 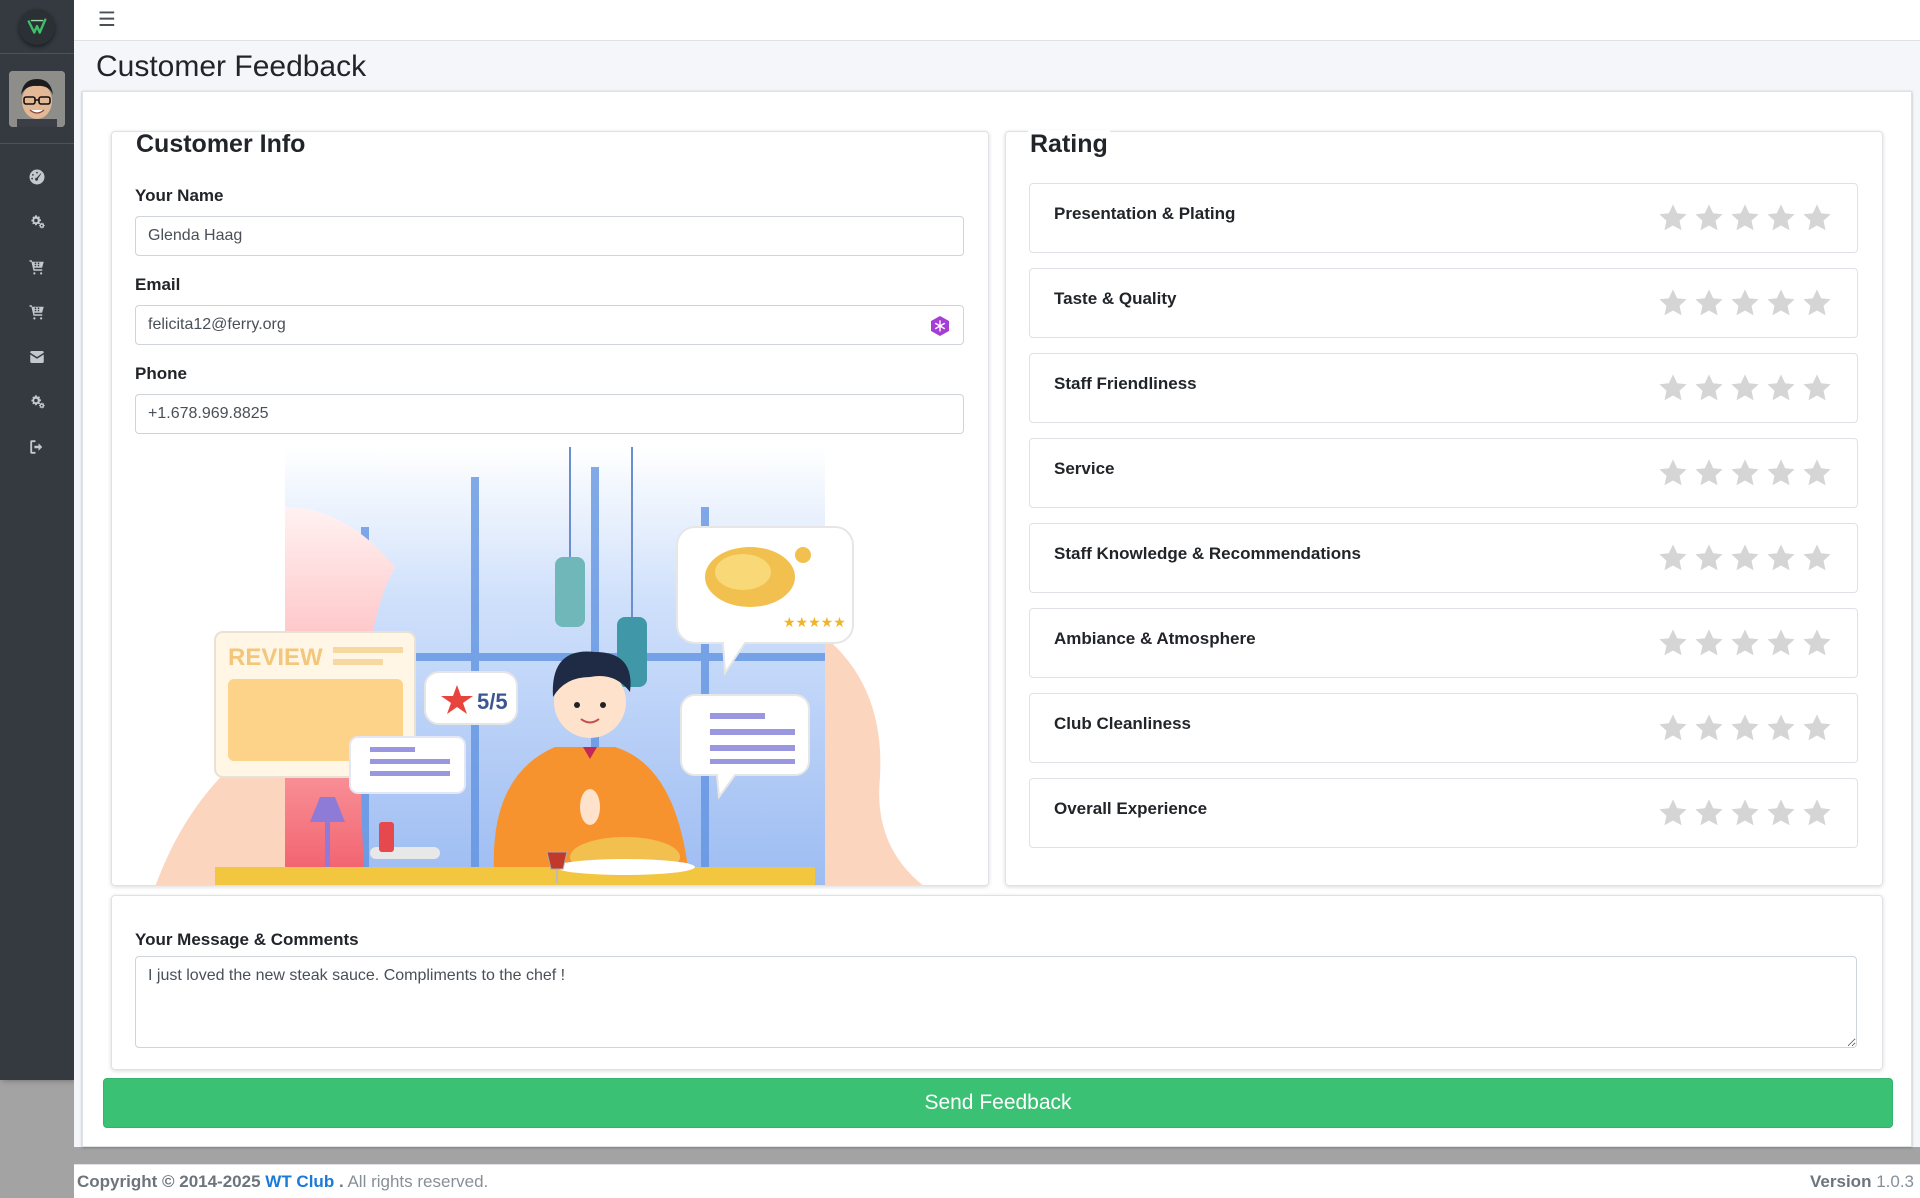 What do you see at coordinates (37, 356) in the screenshot?
I see `sidebar-item-mail` at bounding box center [37, 356].